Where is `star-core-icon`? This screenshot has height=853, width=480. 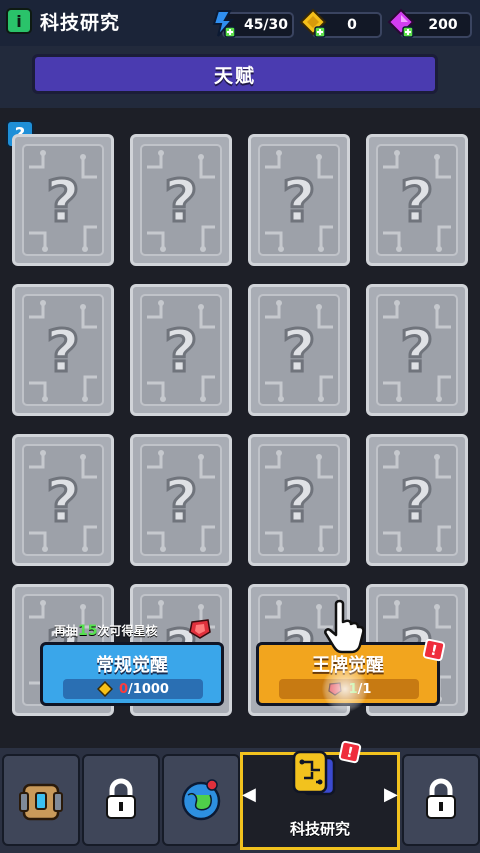 star-core-icon is located at coordinates (200, 629).